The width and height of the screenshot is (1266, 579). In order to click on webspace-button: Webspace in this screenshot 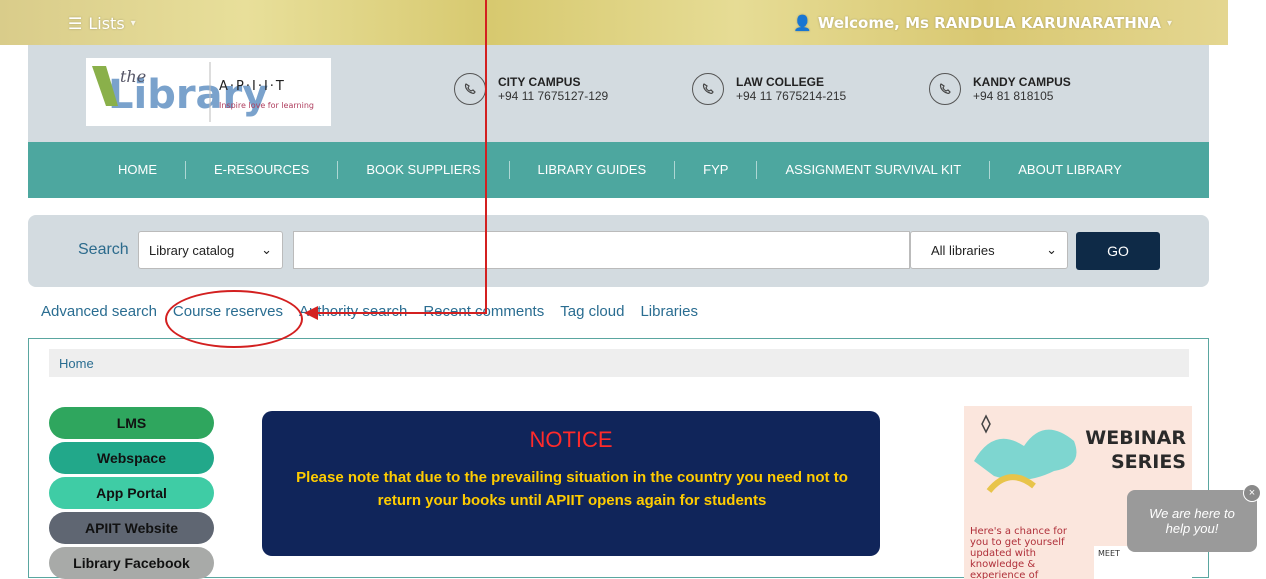, I will do `click(131, 458)`.